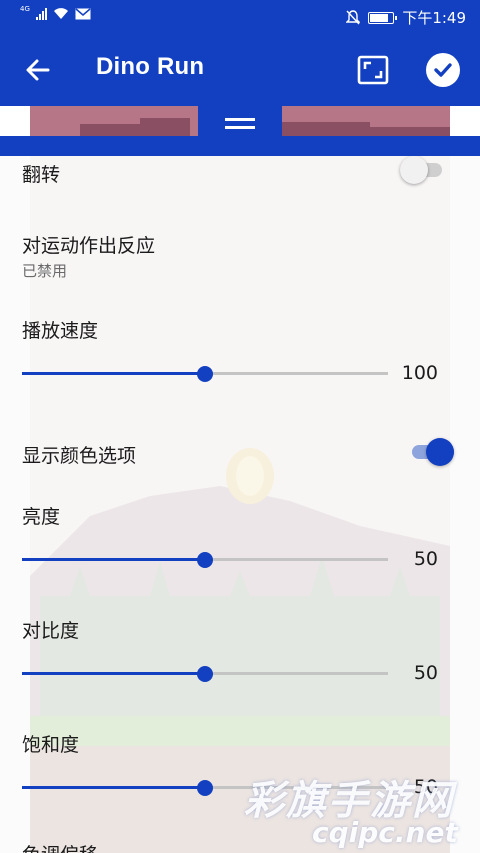 This screenshot has height=853, width=480. I want to click on contrast-slider, so click(205, 673).